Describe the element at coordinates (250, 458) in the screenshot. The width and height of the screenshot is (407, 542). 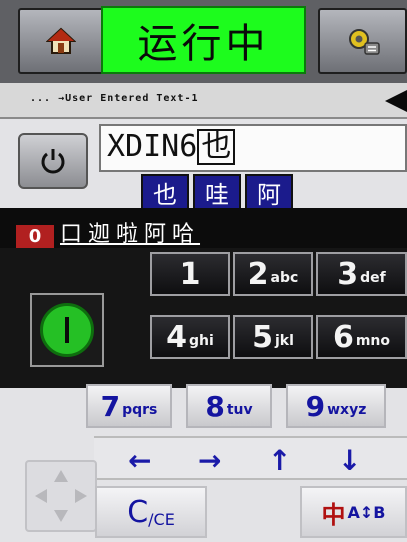
I see `arrow-key-row: ← → ↑ ↓` at that location.